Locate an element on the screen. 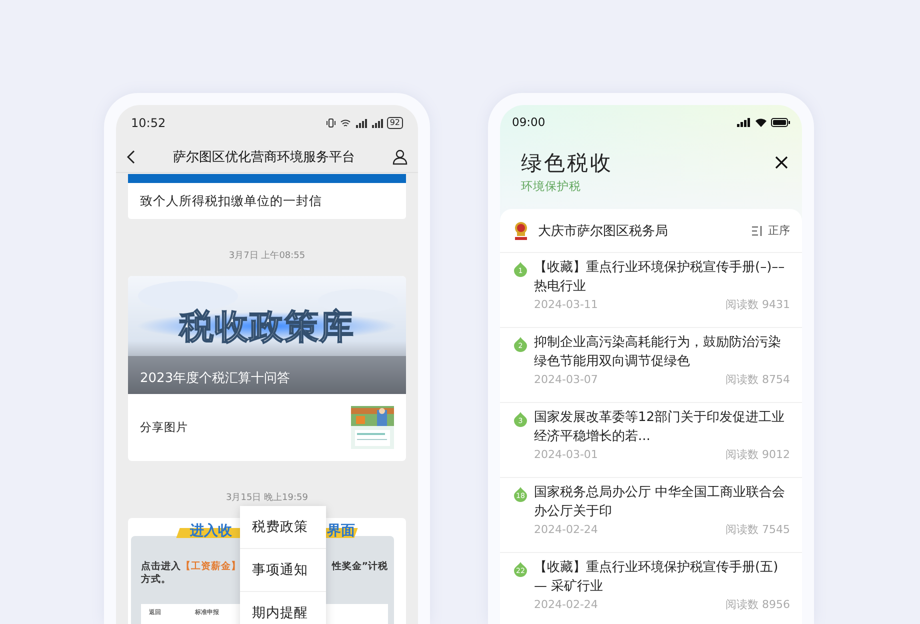 This screenshot has width=920, height=624. message-card: 税收政策库 2023年度个税汇算十问答 分享图片 is located at coordinates (267, 368).